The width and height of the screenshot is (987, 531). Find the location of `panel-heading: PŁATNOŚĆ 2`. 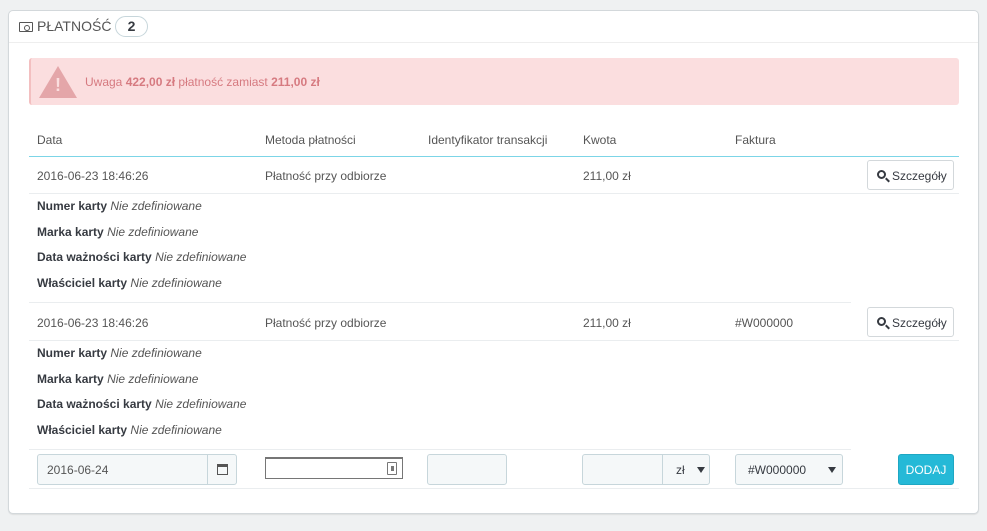

panel-heading: PŁATNOŚĆ 2 is located at coordinates (493, 27).